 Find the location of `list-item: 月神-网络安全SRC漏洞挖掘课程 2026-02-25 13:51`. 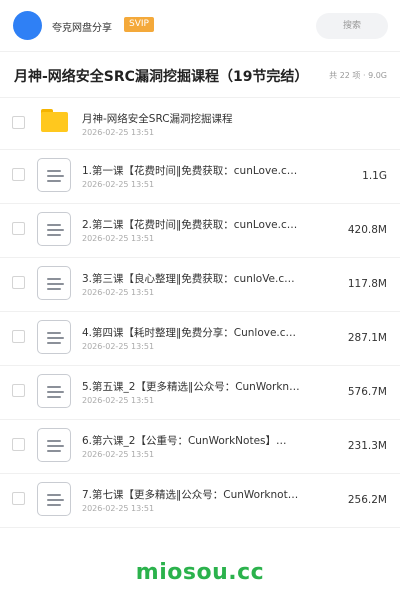

list-item: 月神-网络安全SRC漏洞挖掘课程 2026-02-25 13:51 is located at coordinates (200, 124).